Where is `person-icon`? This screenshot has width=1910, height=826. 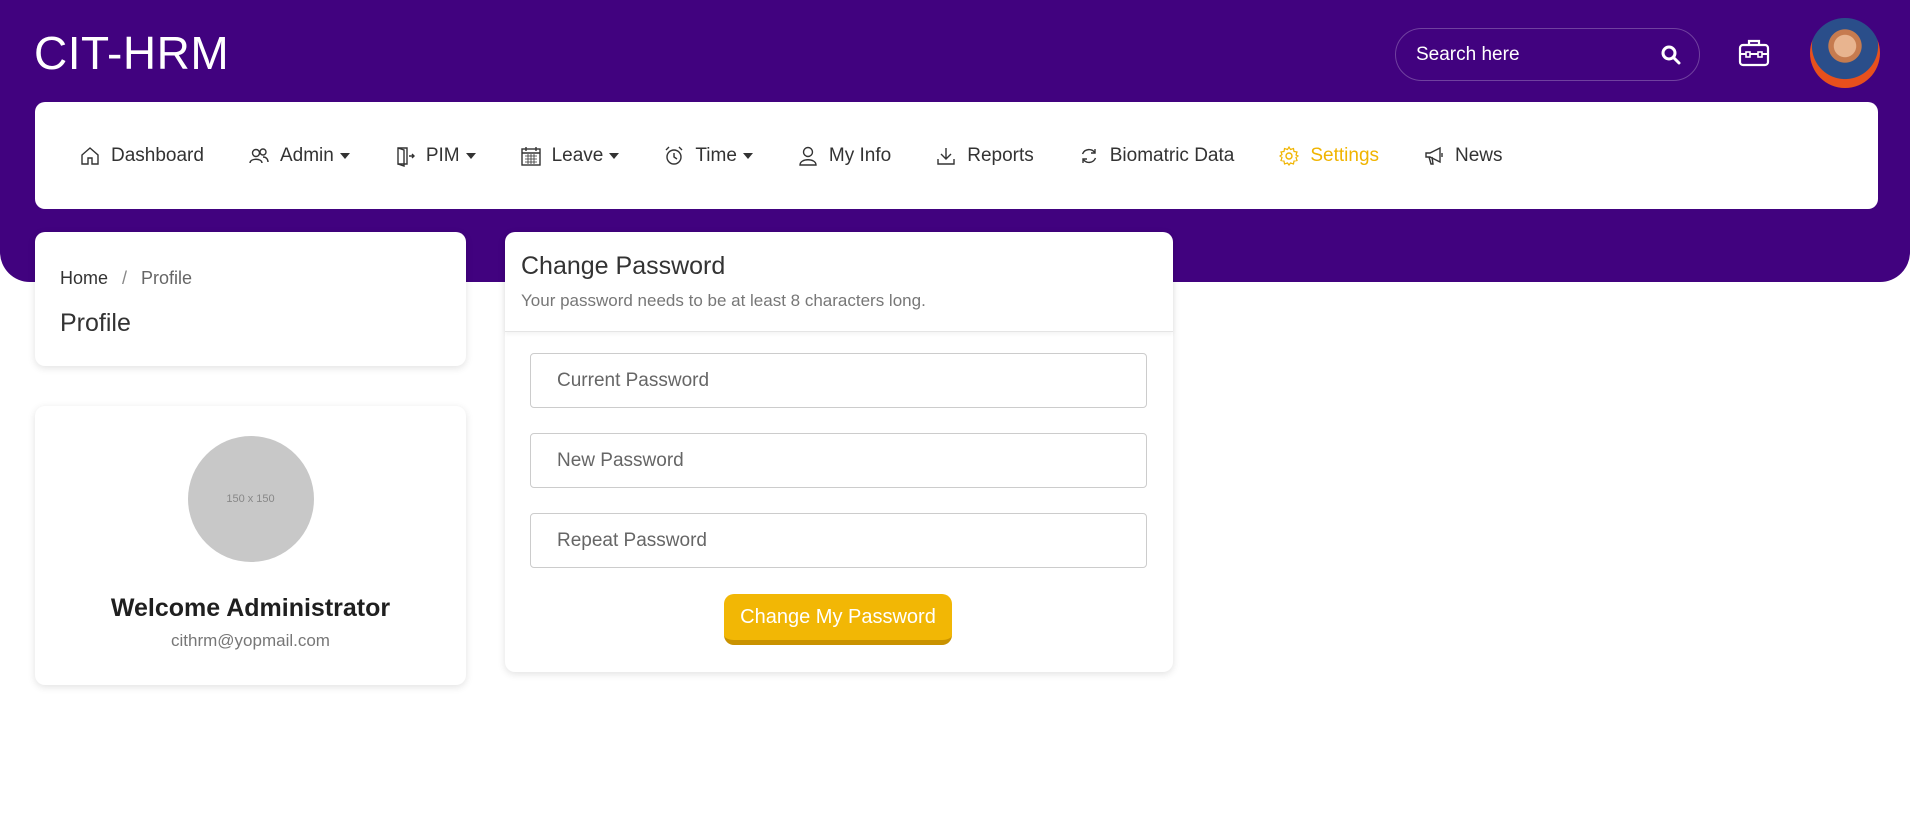 person-icon is located at coordinates (808, 156).